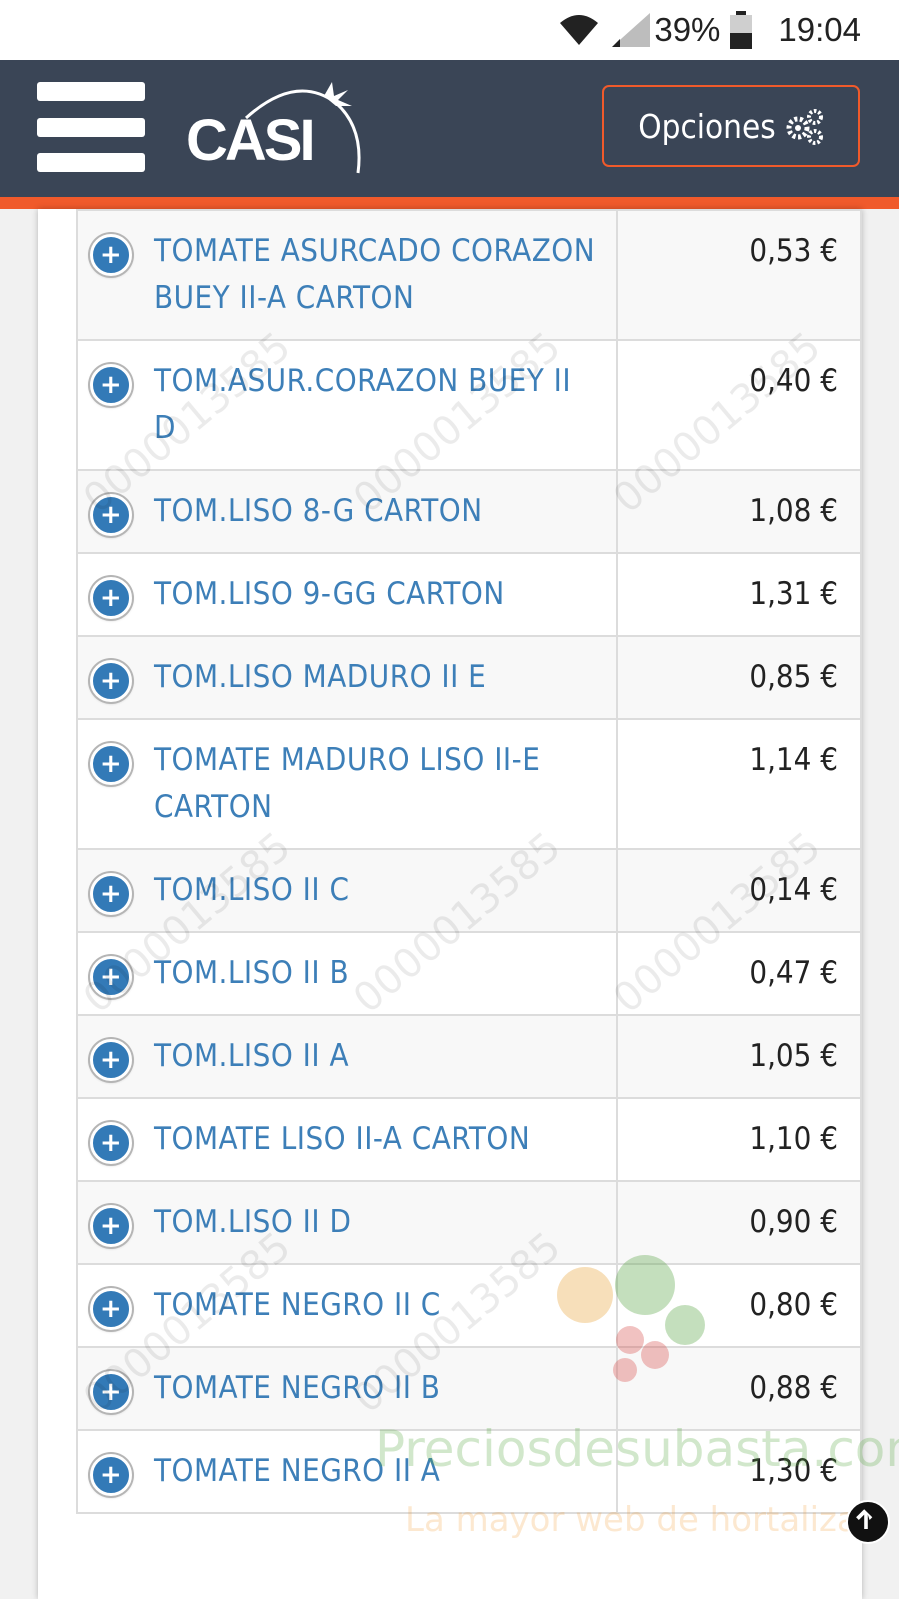 The height and width of the screenshot is (1599, 899). Describe the element at coordinates (249, 140) in the screenshot. I see `logo-text: CASI` at that location.